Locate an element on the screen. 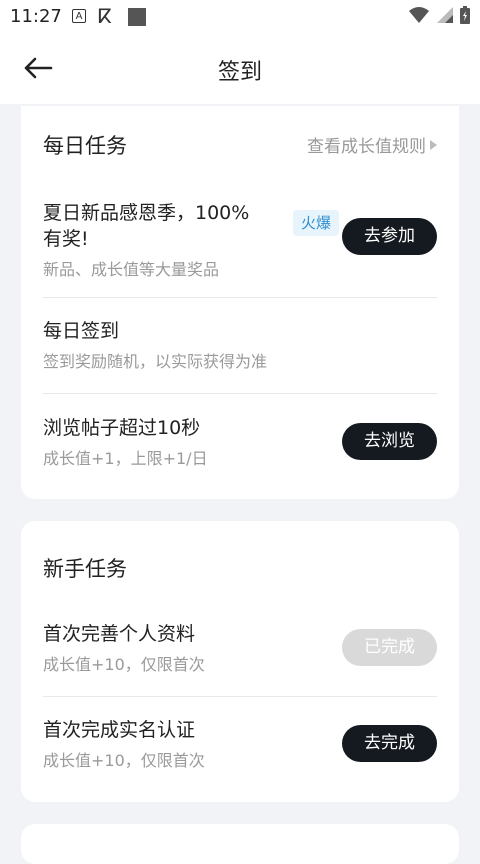 Image resolution: width=480 pixels, height=864 pixels. app-bar: 签到 is located at coordinates (240, 69).